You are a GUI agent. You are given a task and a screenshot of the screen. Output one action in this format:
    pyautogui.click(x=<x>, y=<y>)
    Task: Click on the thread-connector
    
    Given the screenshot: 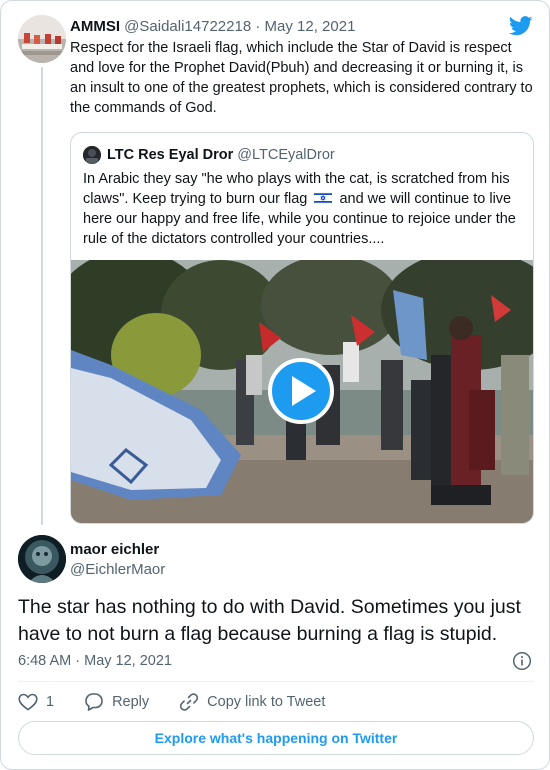 What is the action you would take?
    pyautogui.click(x=42, y=296)
    